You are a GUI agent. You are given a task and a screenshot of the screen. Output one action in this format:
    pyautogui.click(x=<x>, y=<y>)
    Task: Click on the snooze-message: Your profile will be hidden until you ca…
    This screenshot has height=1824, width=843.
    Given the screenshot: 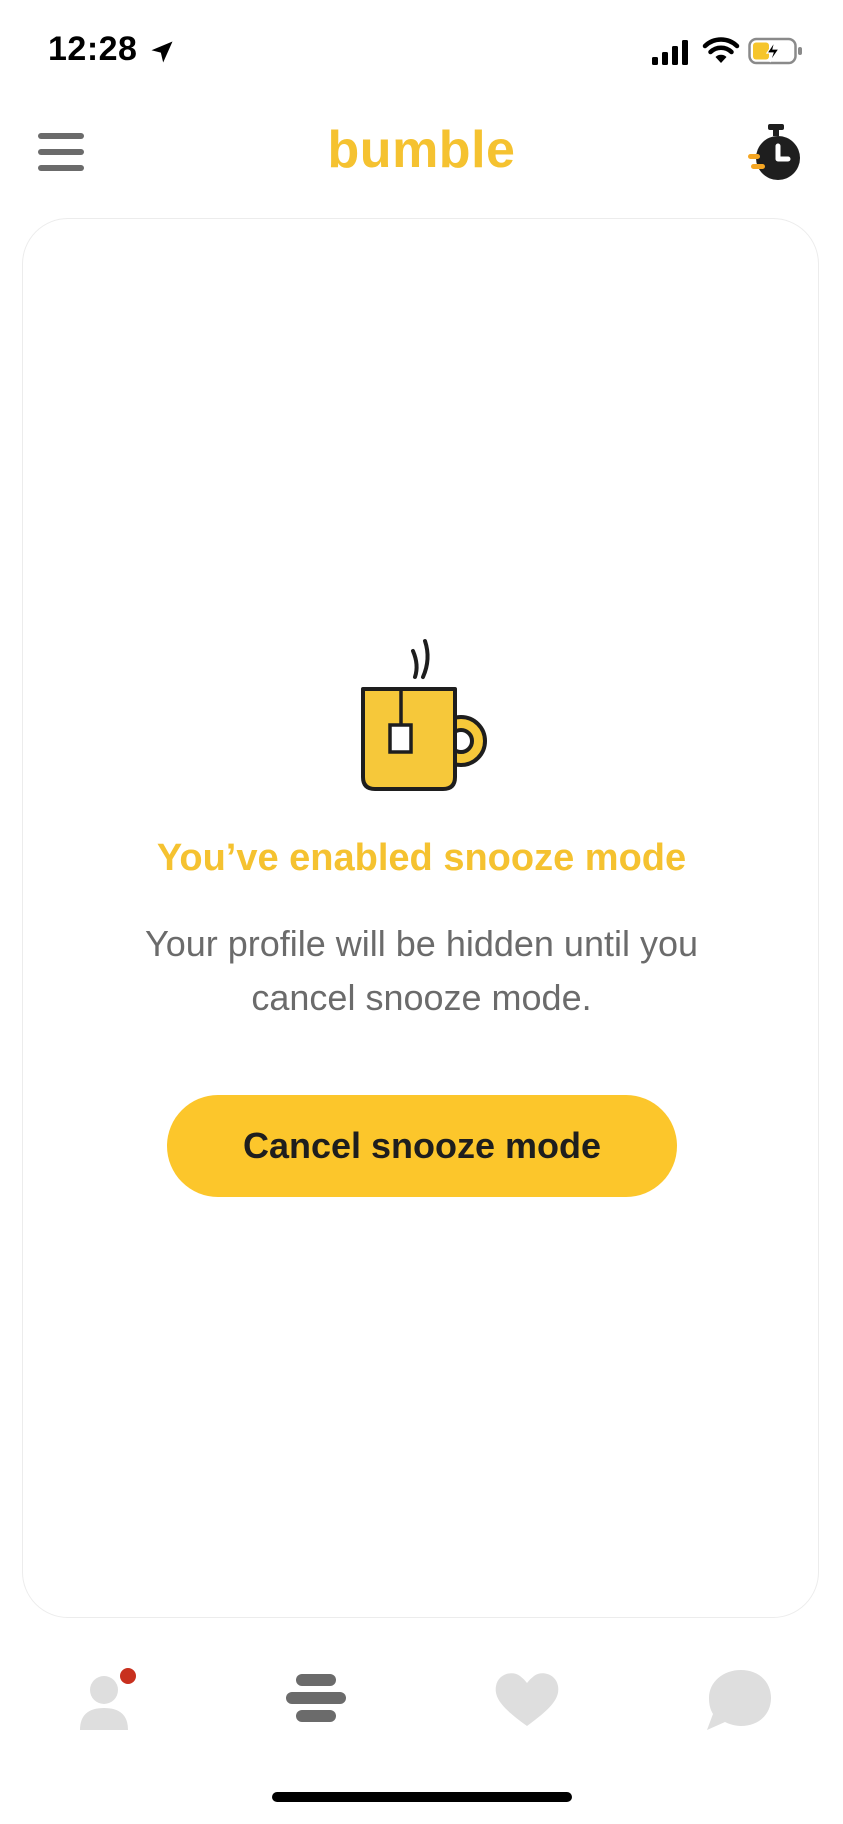 What is the action you would take?
    pyautogui.click(x=421, y=970)
    